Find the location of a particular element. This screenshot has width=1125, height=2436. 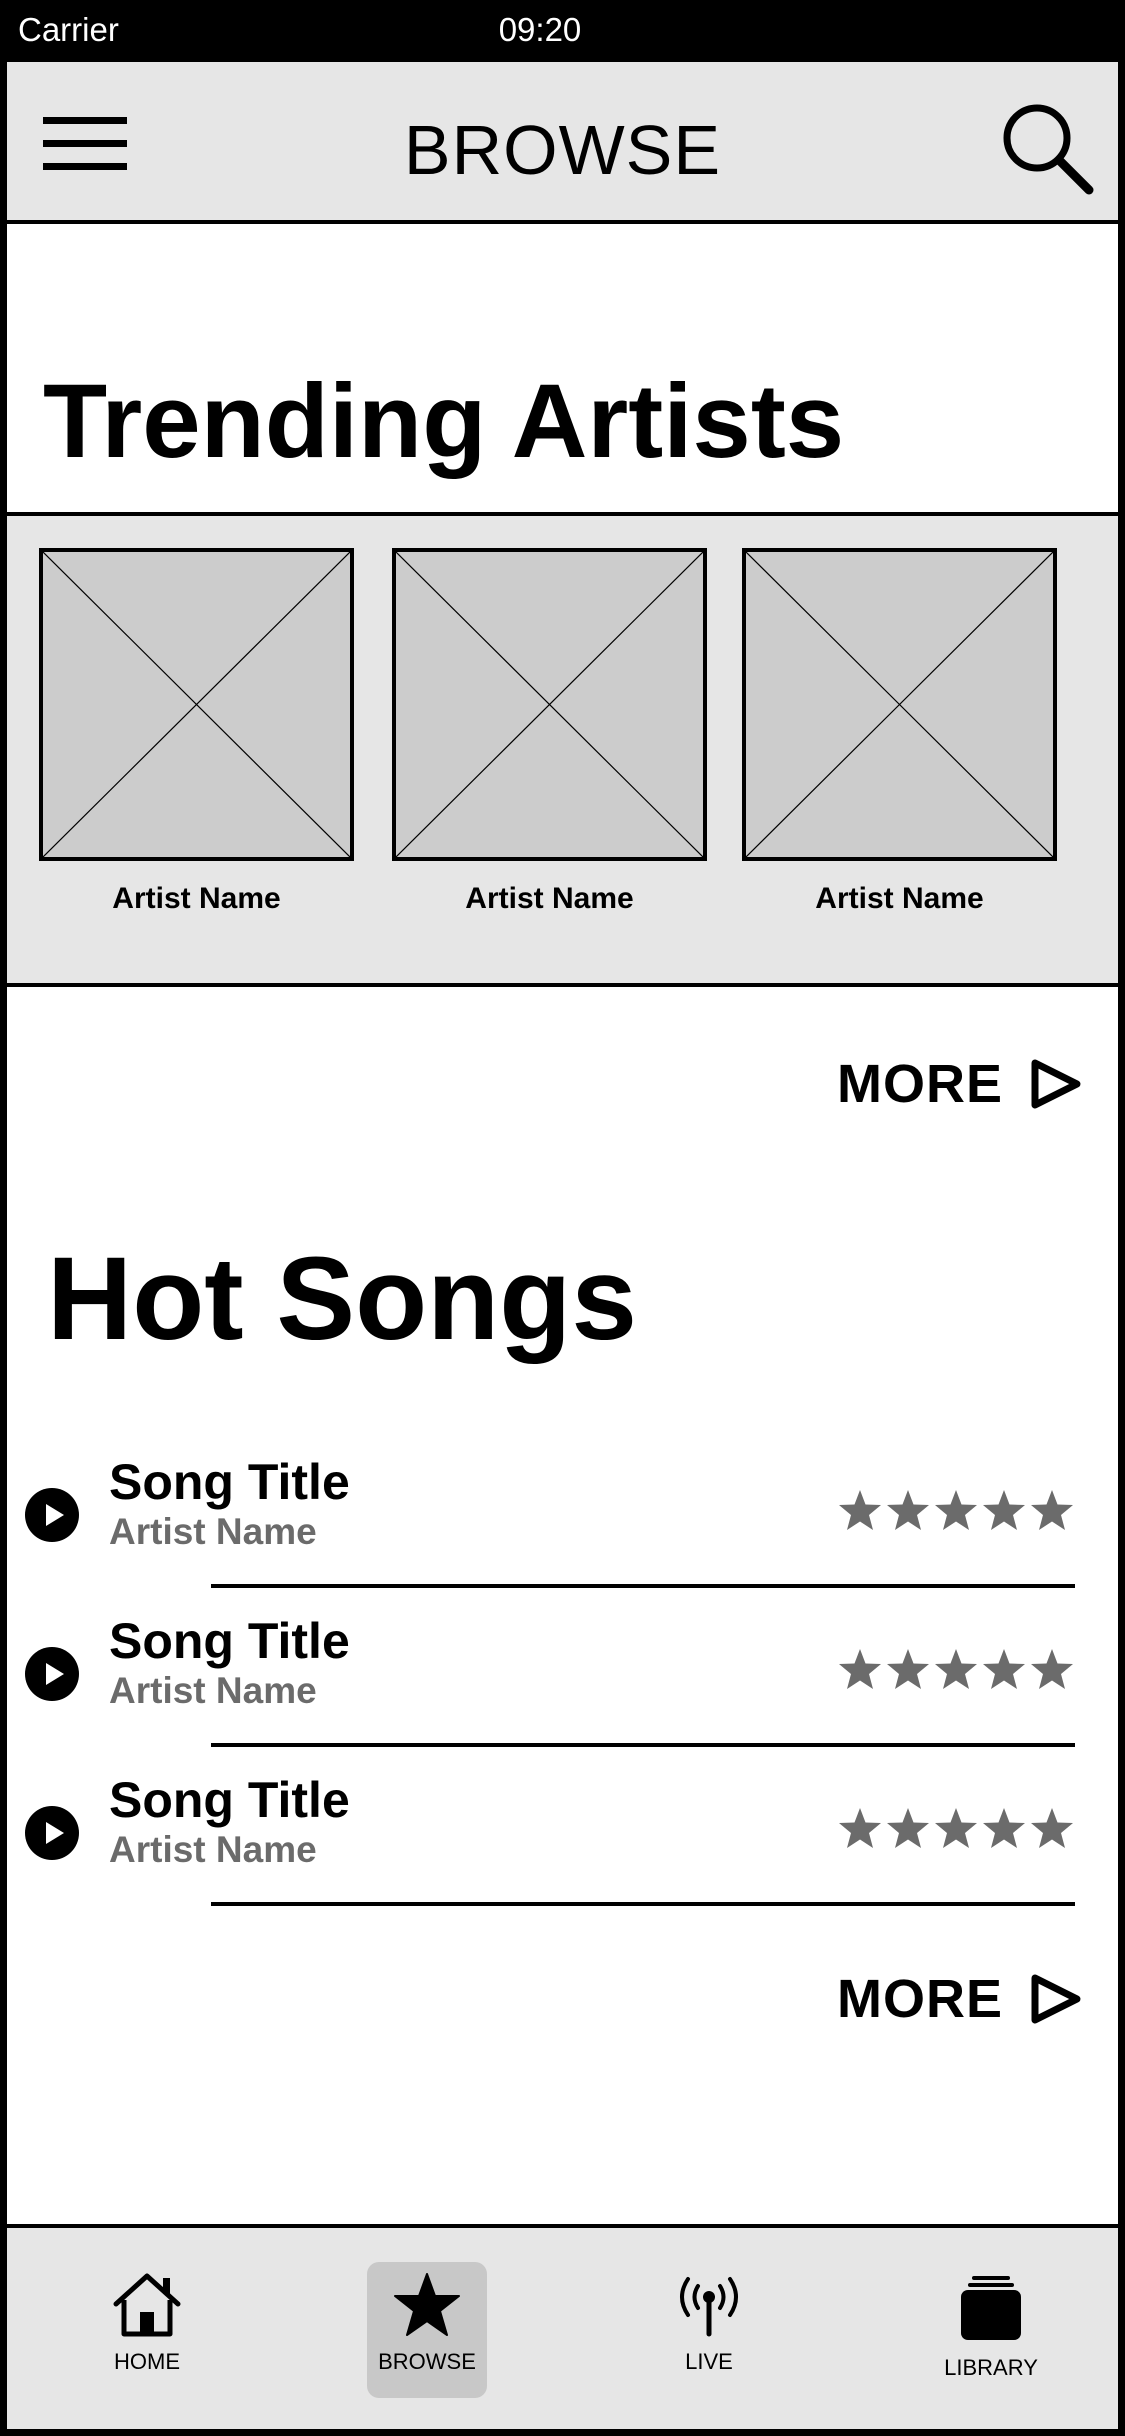

more-artists-button: MORE is located at coordinates (962, 1084).